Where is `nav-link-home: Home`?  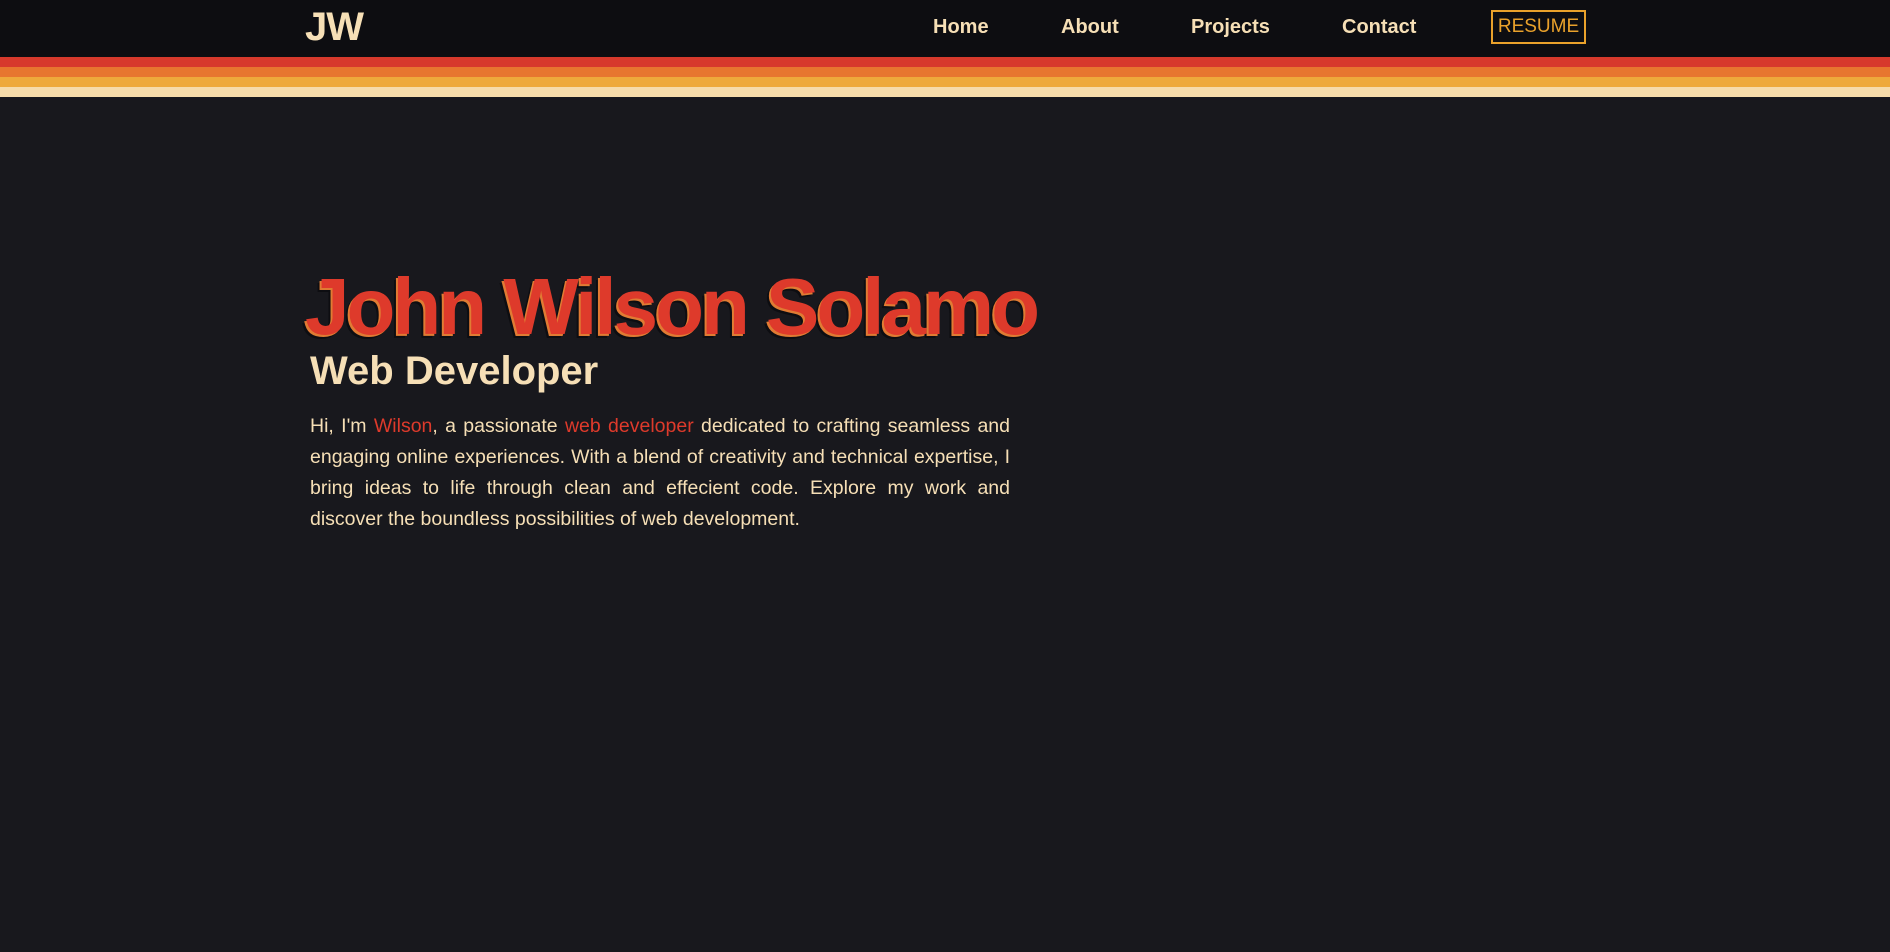 nav-link-home: Home is located at coordinates (961, 27).